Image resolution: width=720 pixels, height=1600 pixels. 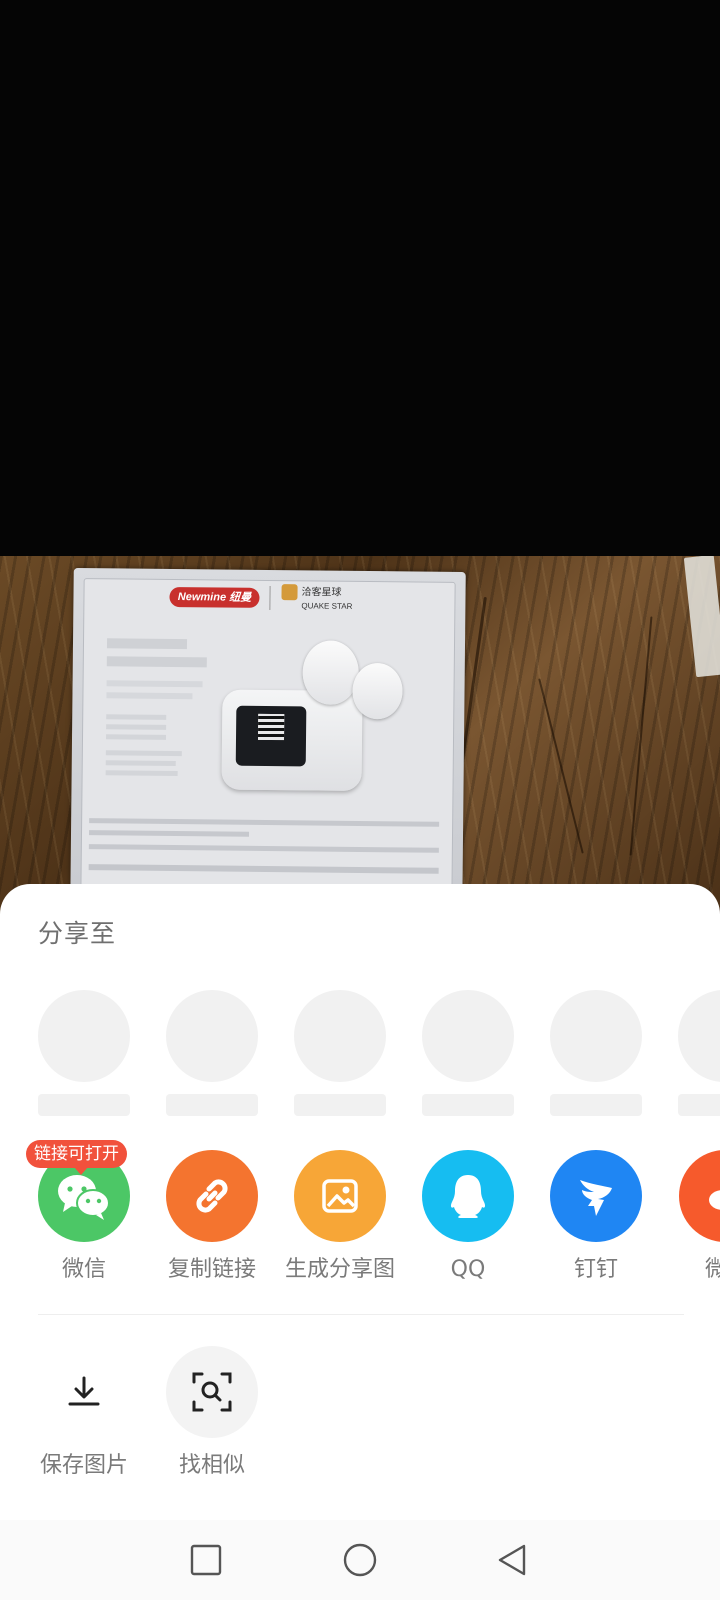 I want to click on share-app-copy-link: 复制链接, so click(x=212, y=1217).